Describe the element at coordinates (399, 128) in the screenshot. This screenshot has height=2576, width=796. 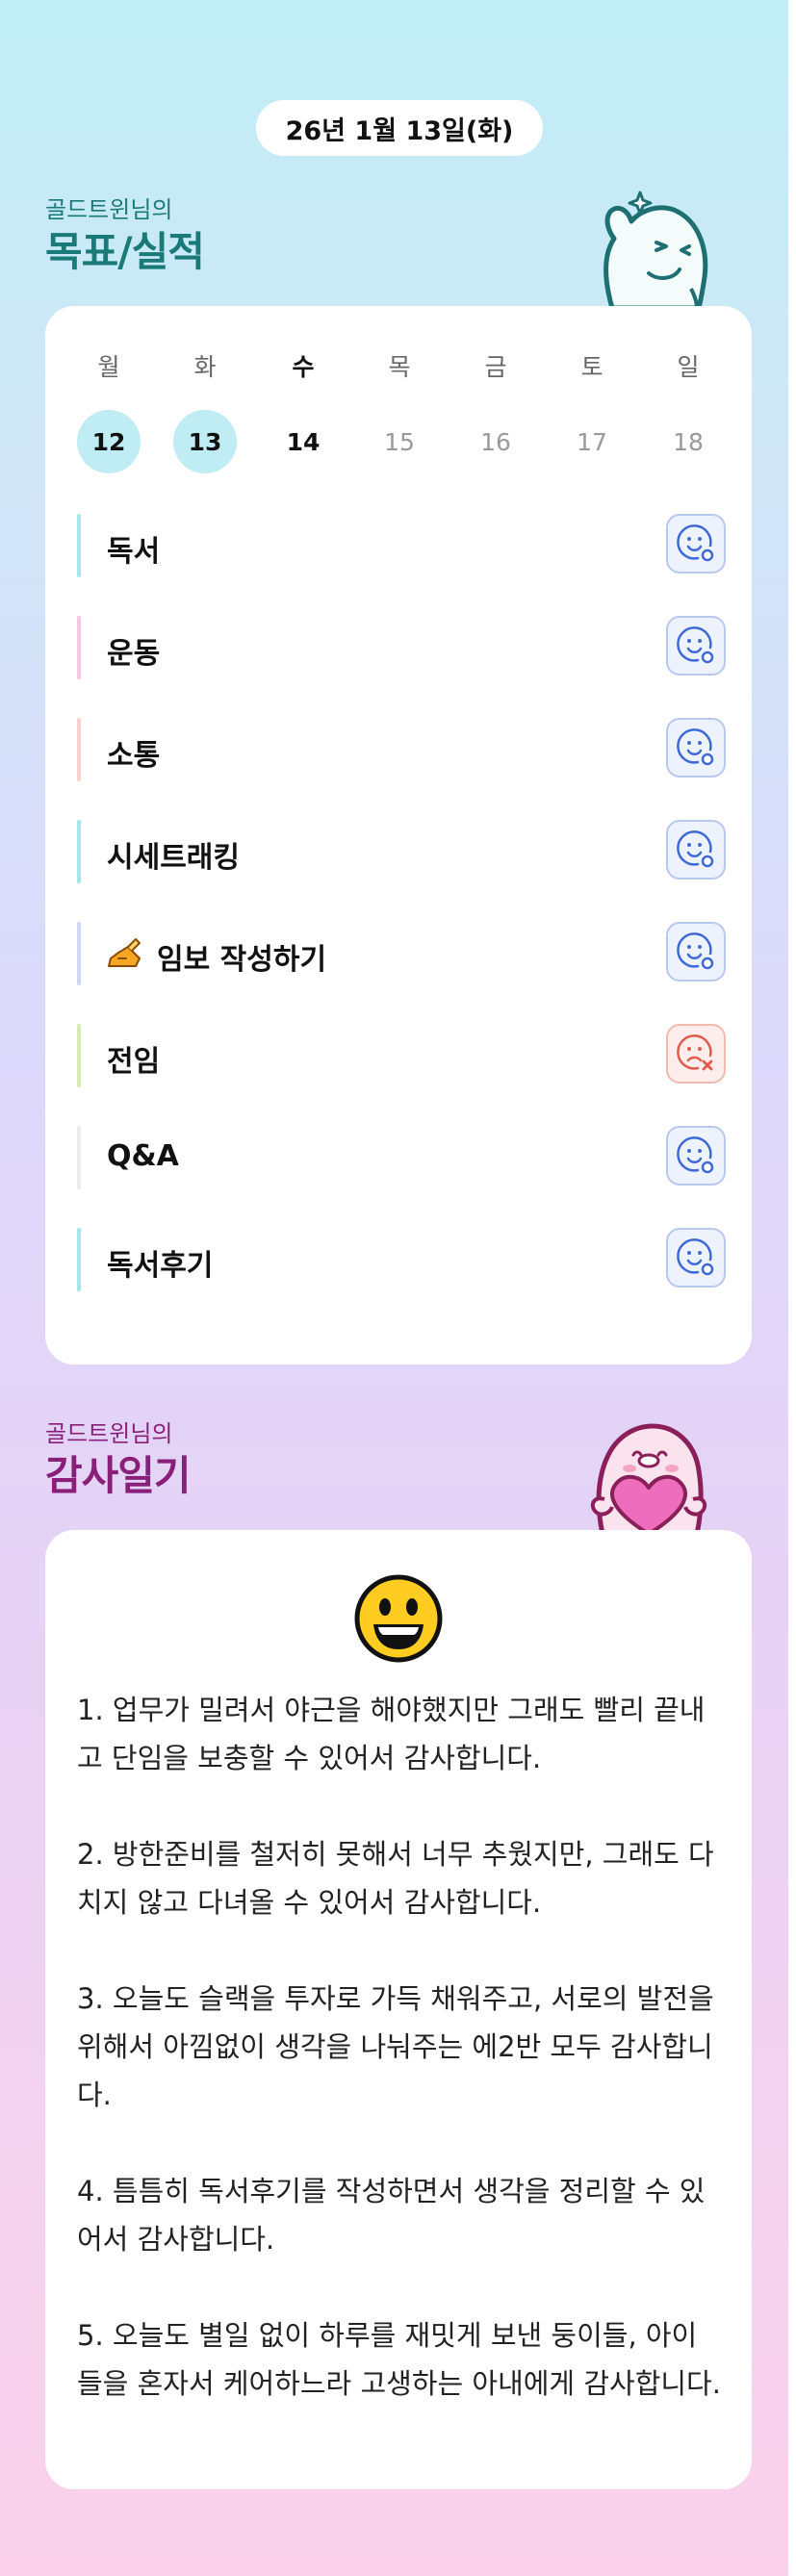
I see `date-pill: 26년 1월 13일(화)` at that location.